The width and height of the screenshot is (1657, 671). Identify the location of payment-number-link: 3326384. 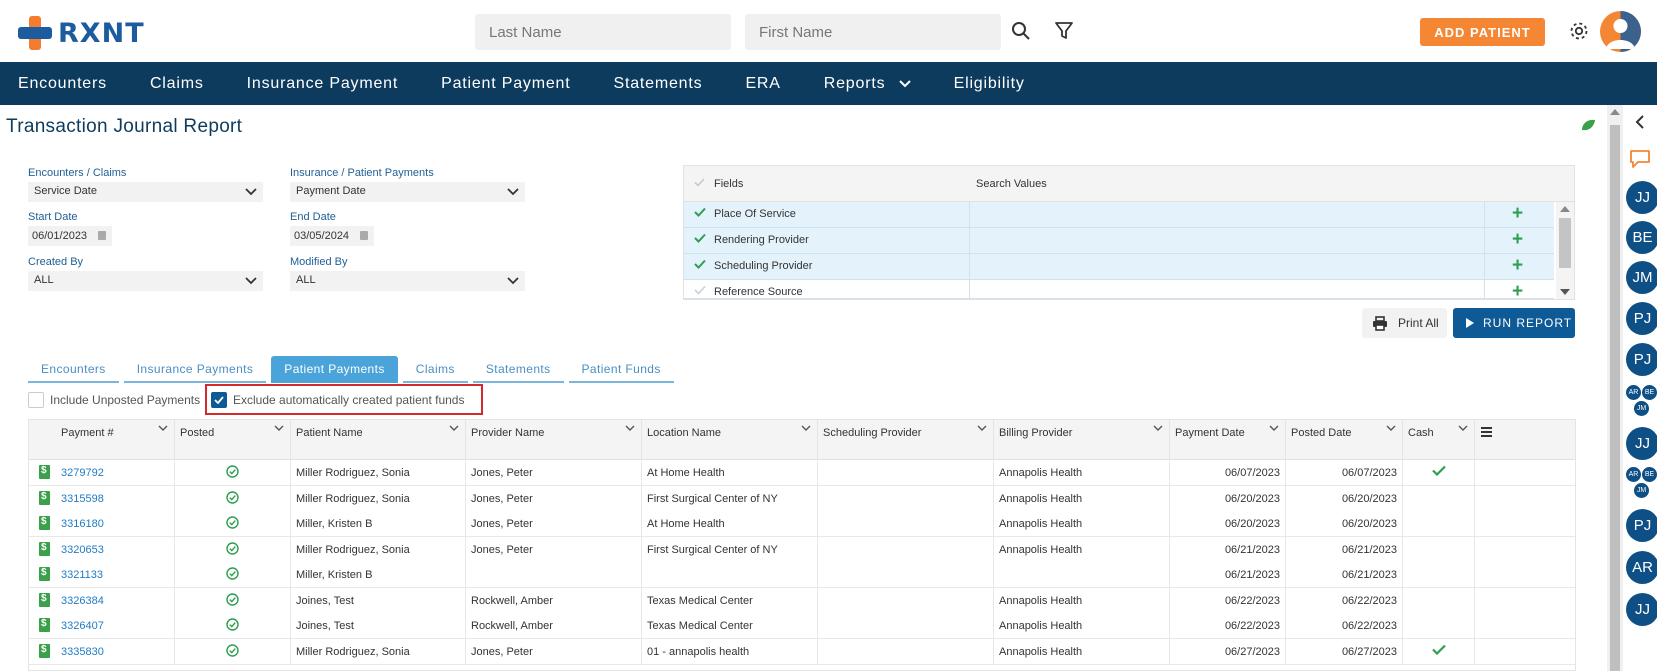
(82, 601).